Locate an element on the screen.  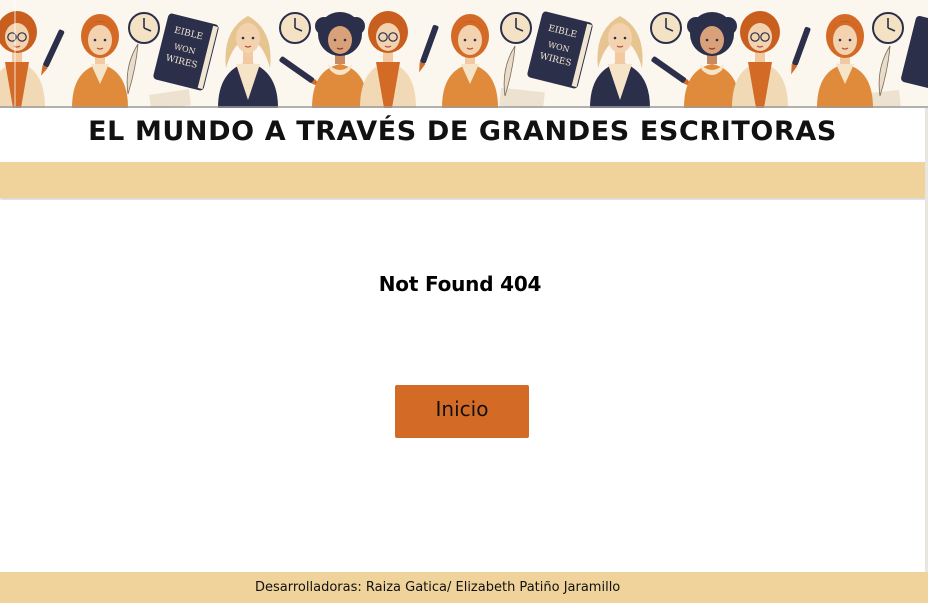
navigation-bar is located at coordinates (464, 180).